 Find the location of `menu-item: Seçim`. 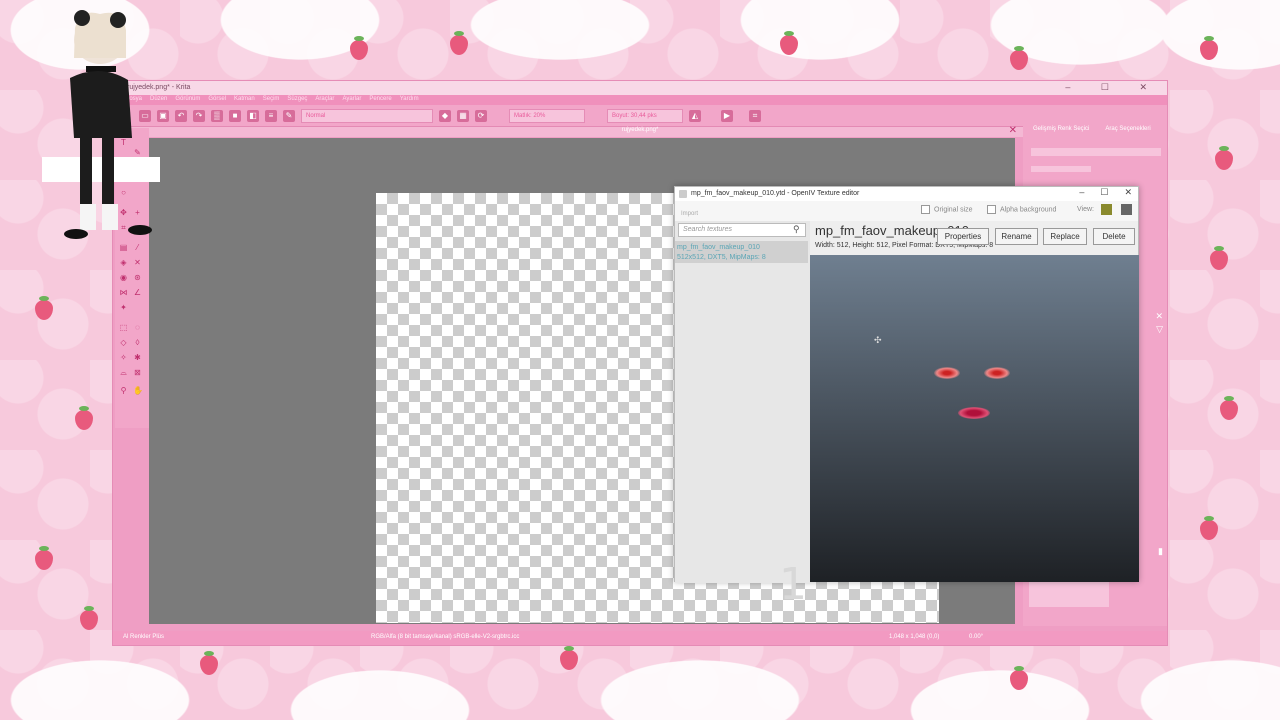

menu-item: Seçim is located at coordinates (271, 100).